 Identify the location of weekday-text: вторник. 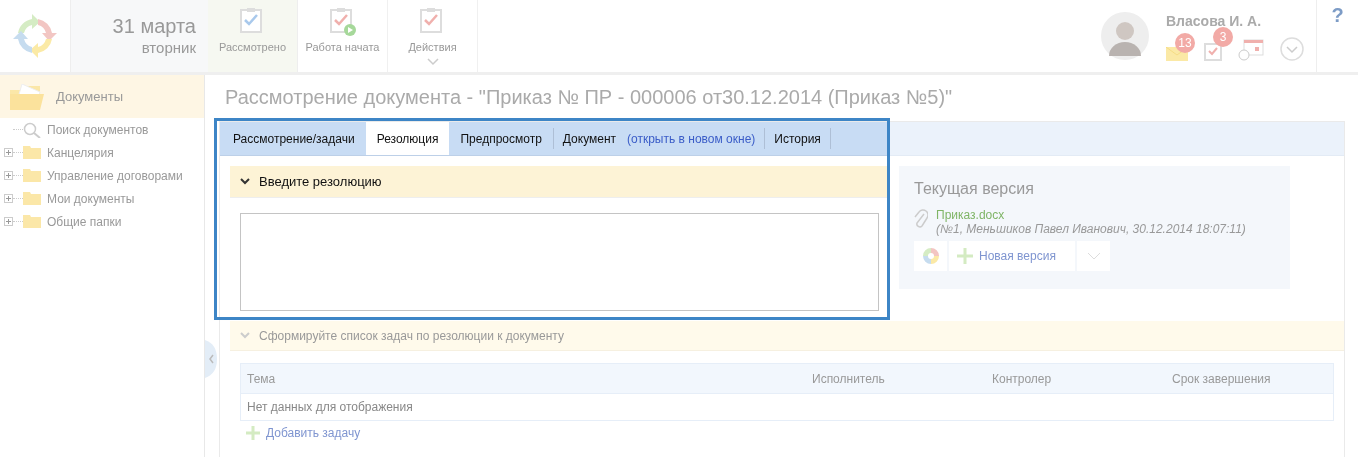
(168, 48).